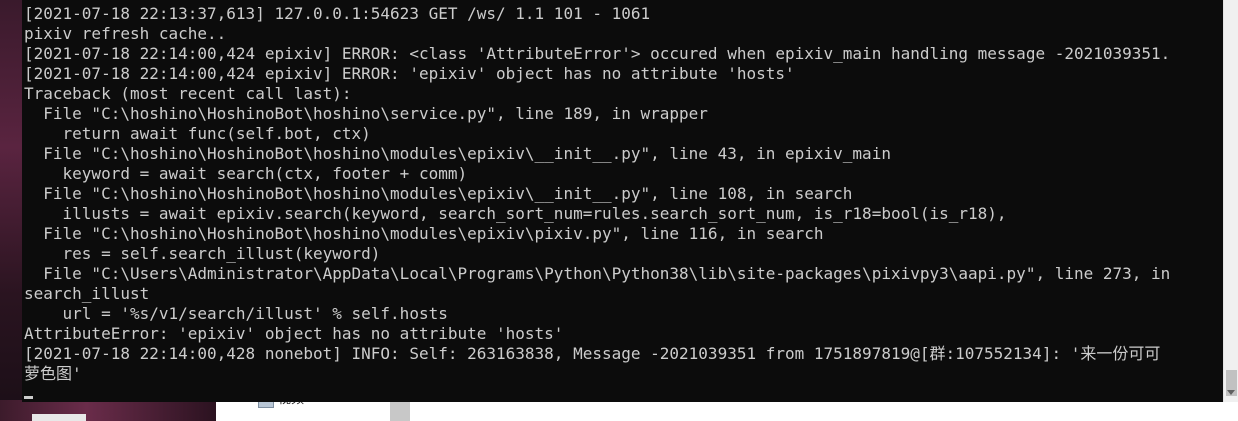 The image size is (1238, 421). Describe the element at coordinates (125, 33) in the screenshot. I see `console-line: pixiv refresh cache..` at that location.